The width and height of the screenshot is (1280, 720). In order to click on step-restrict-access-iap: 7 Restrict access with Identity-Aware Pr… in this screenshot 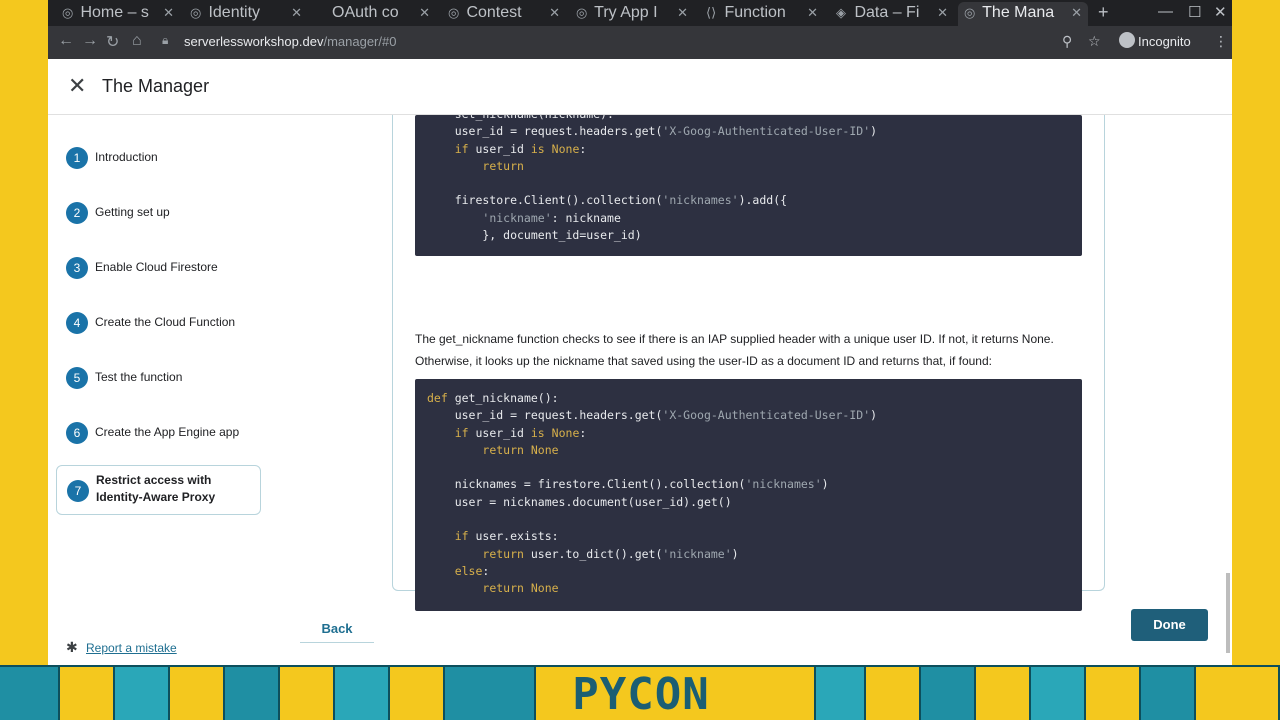, I will do `click(158, 490)`.